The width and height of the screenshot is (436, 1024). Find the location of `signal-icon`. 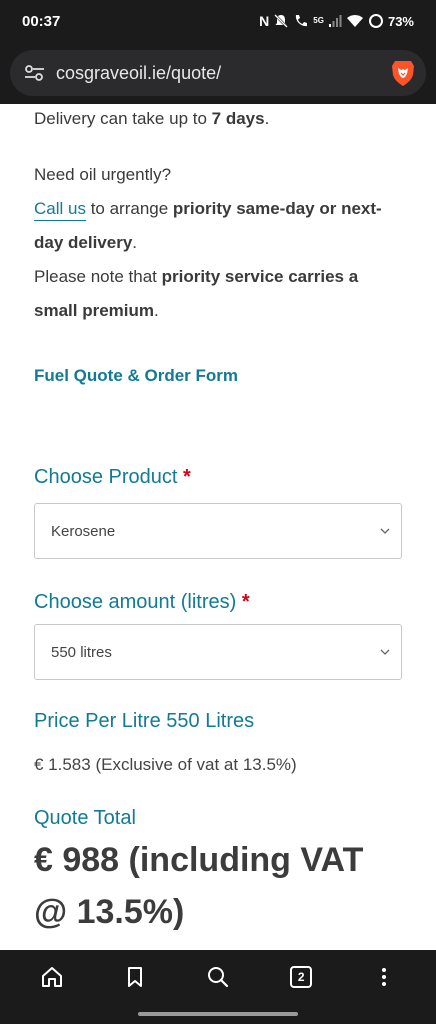

signal-icon is located at coordinates (335, 21).